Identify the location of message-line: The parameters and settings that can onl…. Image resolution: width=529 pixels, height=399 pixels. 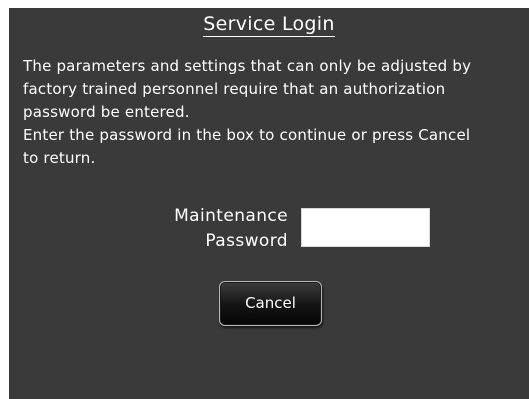
(247, 66).